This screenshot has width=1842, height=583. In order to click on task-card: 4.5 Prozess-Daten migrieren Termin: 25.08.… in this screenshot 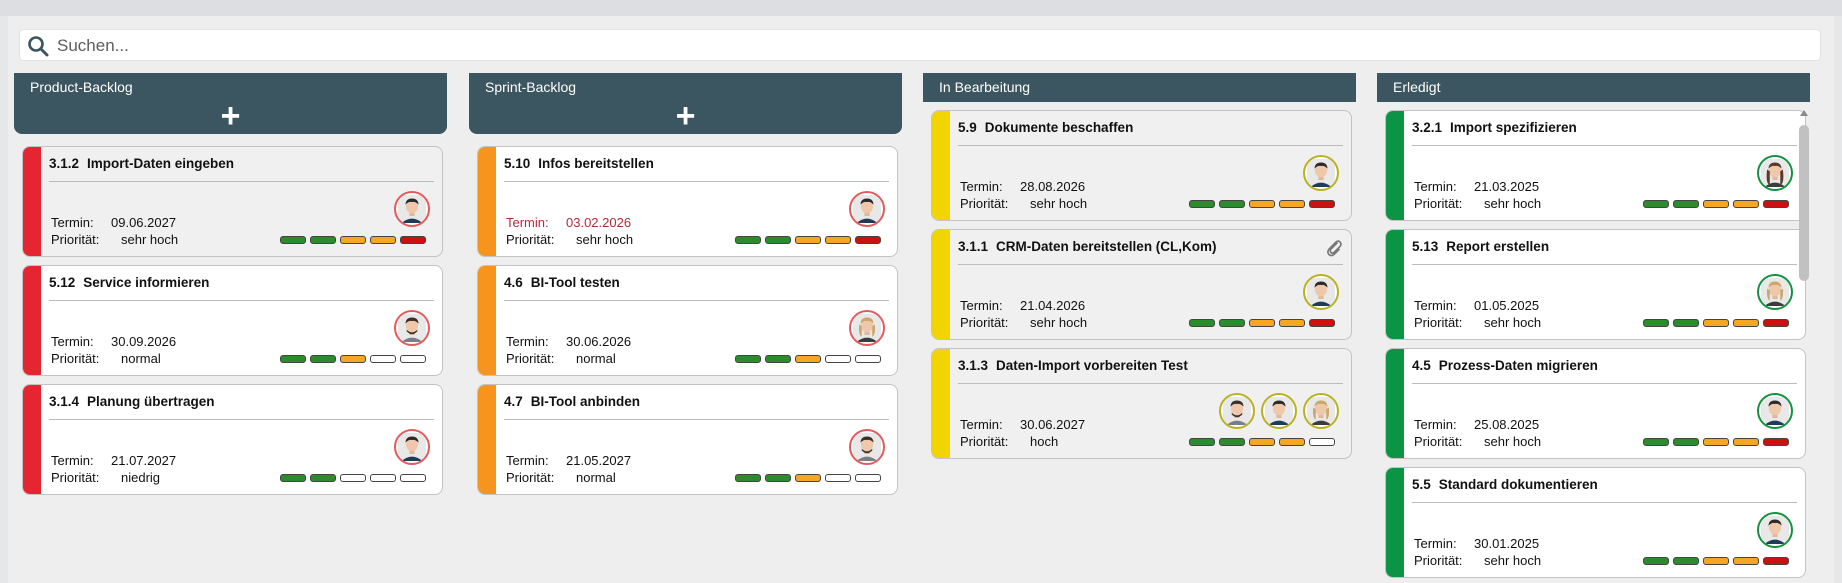, I will do `click(1595, 403)`.